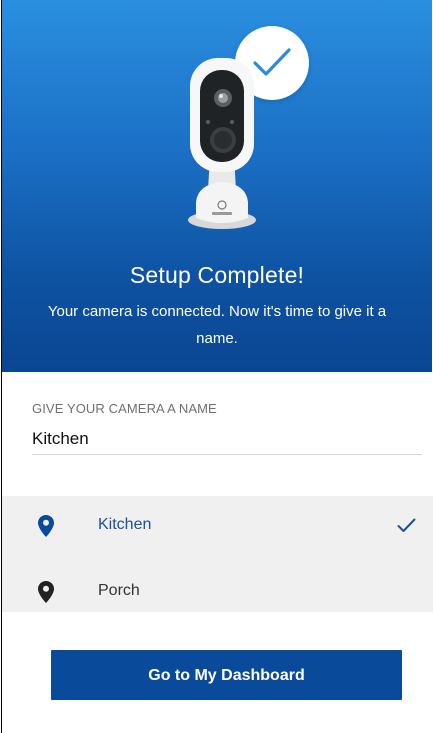  What do you see at coordinates (227, 439) in the screenshot?
I see `camera-name-input` at bounding box center [227, 439].